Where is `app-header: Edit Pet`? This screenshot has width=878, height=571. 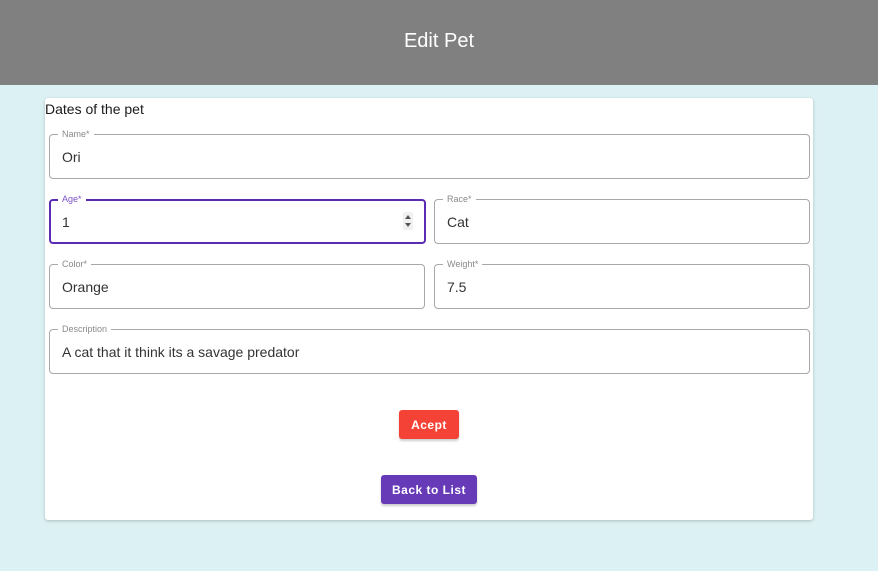
app-header: Edit Pet is located at coordinates (439, 42).